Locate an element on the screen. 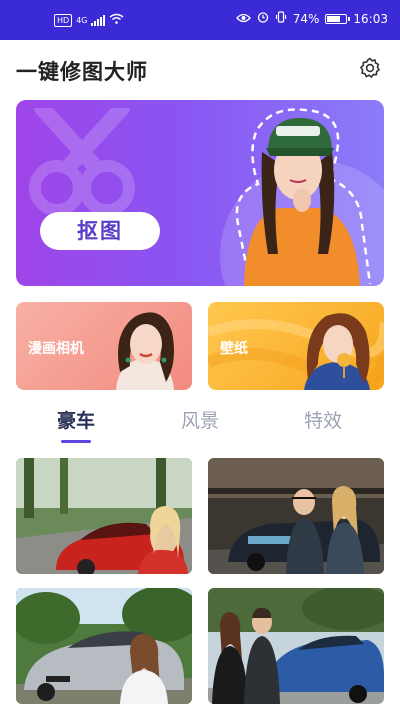 The height and width of the screenshot is (710, 400). signal-icon is located at coordinates (98, 20).